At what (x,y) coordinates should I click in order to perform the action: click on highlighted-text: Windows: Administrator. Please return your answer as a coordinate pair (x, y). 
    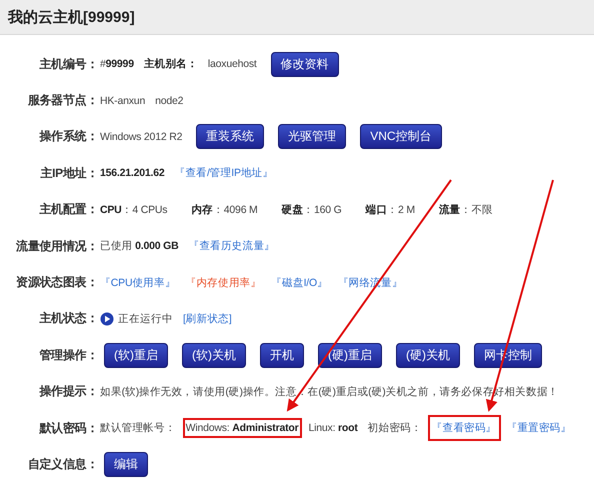
    Looking at the image, I should click on (242, 428).